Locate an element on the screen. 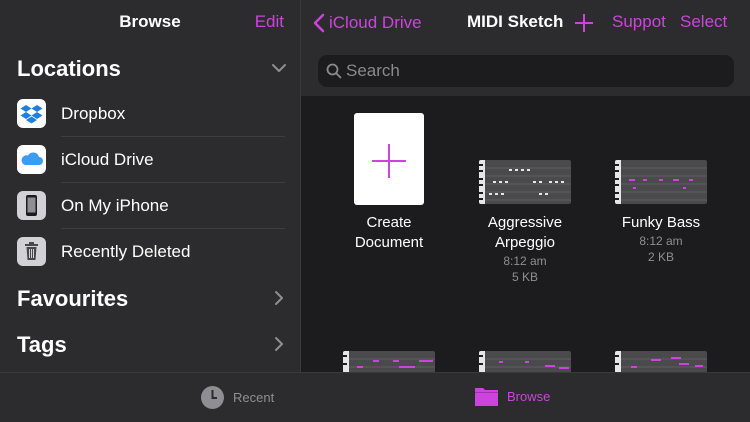 This screenshot has height=422, width=750. plus-icon is located at coordinates (389, 161).